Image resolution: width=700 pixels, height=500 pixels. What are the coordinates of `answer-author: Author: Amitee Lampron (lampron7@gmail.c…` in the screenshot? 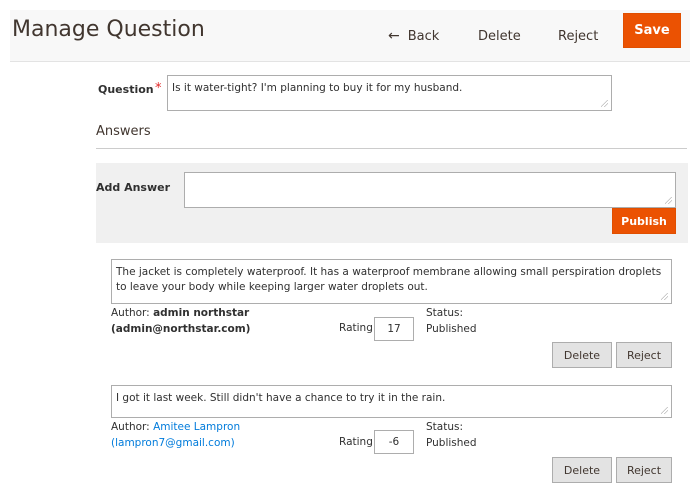 It's located at (175, 436).